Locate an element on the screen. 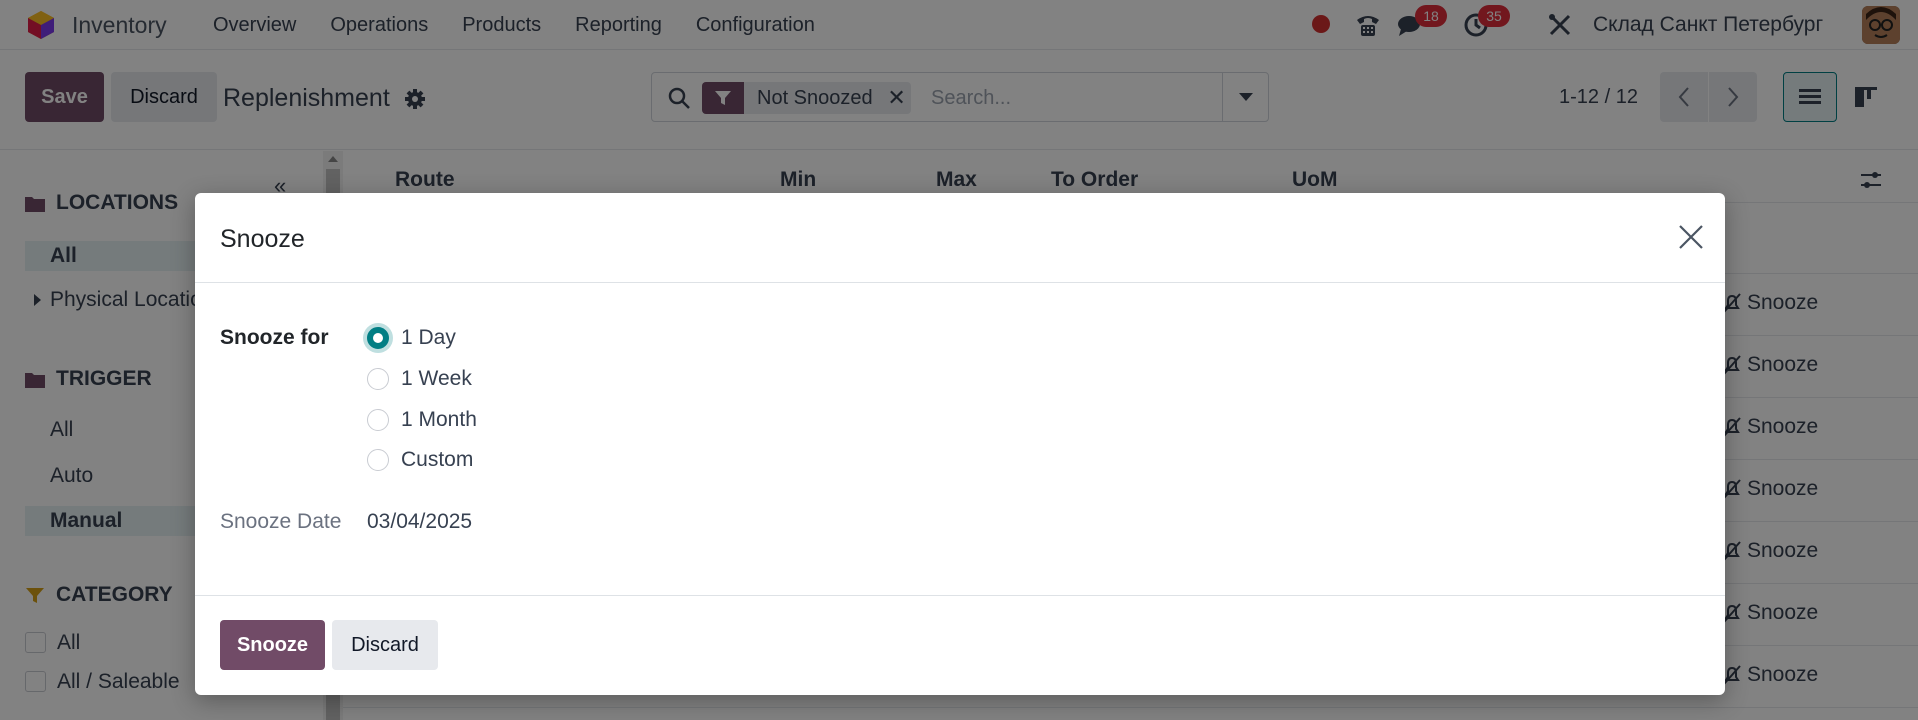 The height and width of the screenshot is (720, 1918). radio-1-month is located at coordinates (378, 420).